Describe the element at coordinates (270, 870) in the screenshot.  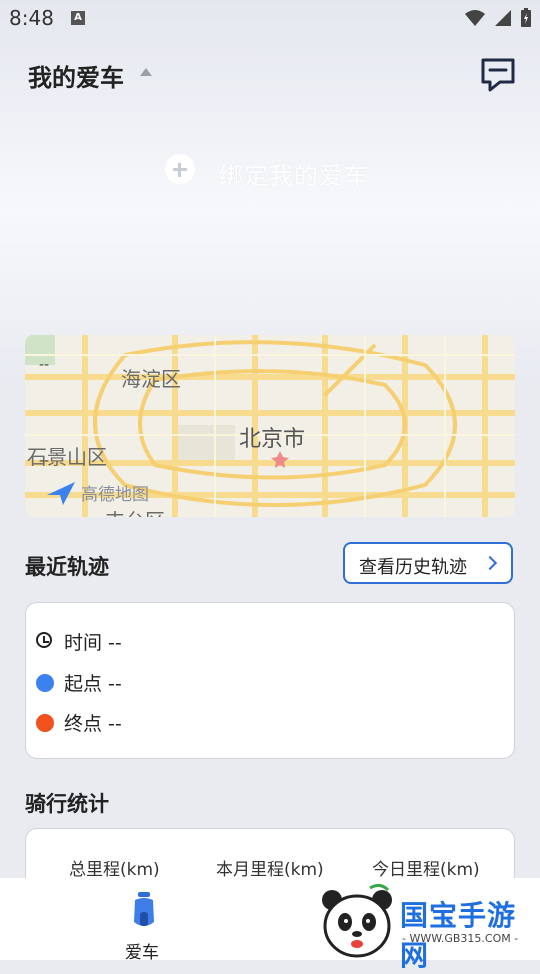
I see `month-distance-label: 本月里程(km)` at that location.